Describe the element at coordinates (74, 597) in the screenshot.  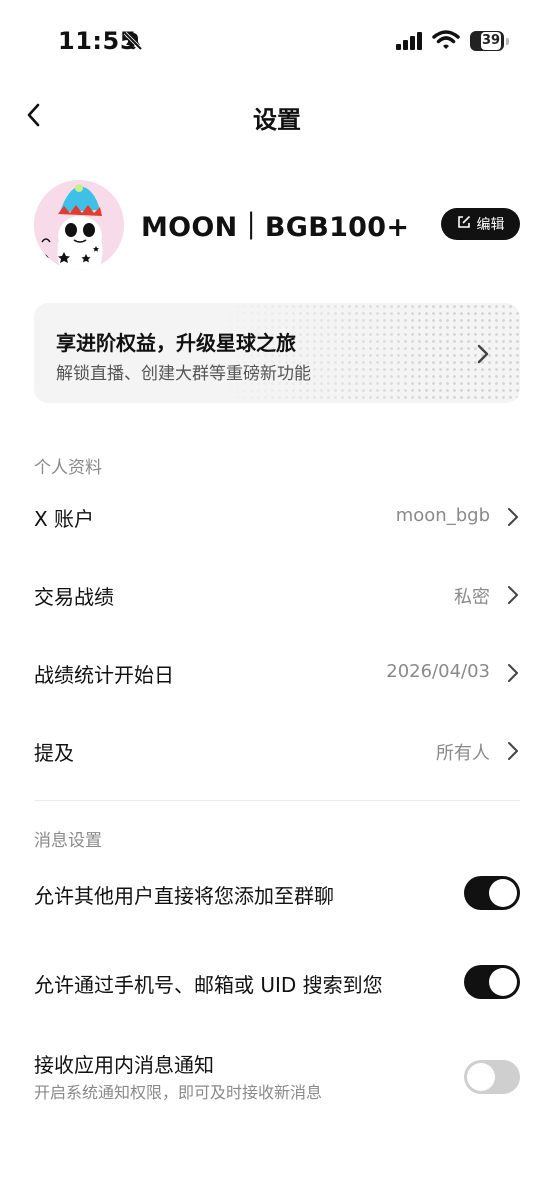
I see `row-label: 交易战绩` at that location.